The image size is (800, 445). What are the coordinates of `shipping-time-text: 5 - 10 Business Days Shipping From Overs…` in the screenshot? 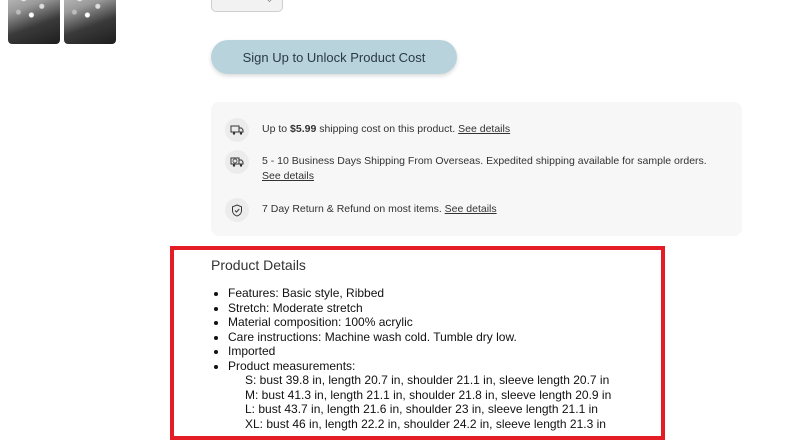 It's located at (484, 168).